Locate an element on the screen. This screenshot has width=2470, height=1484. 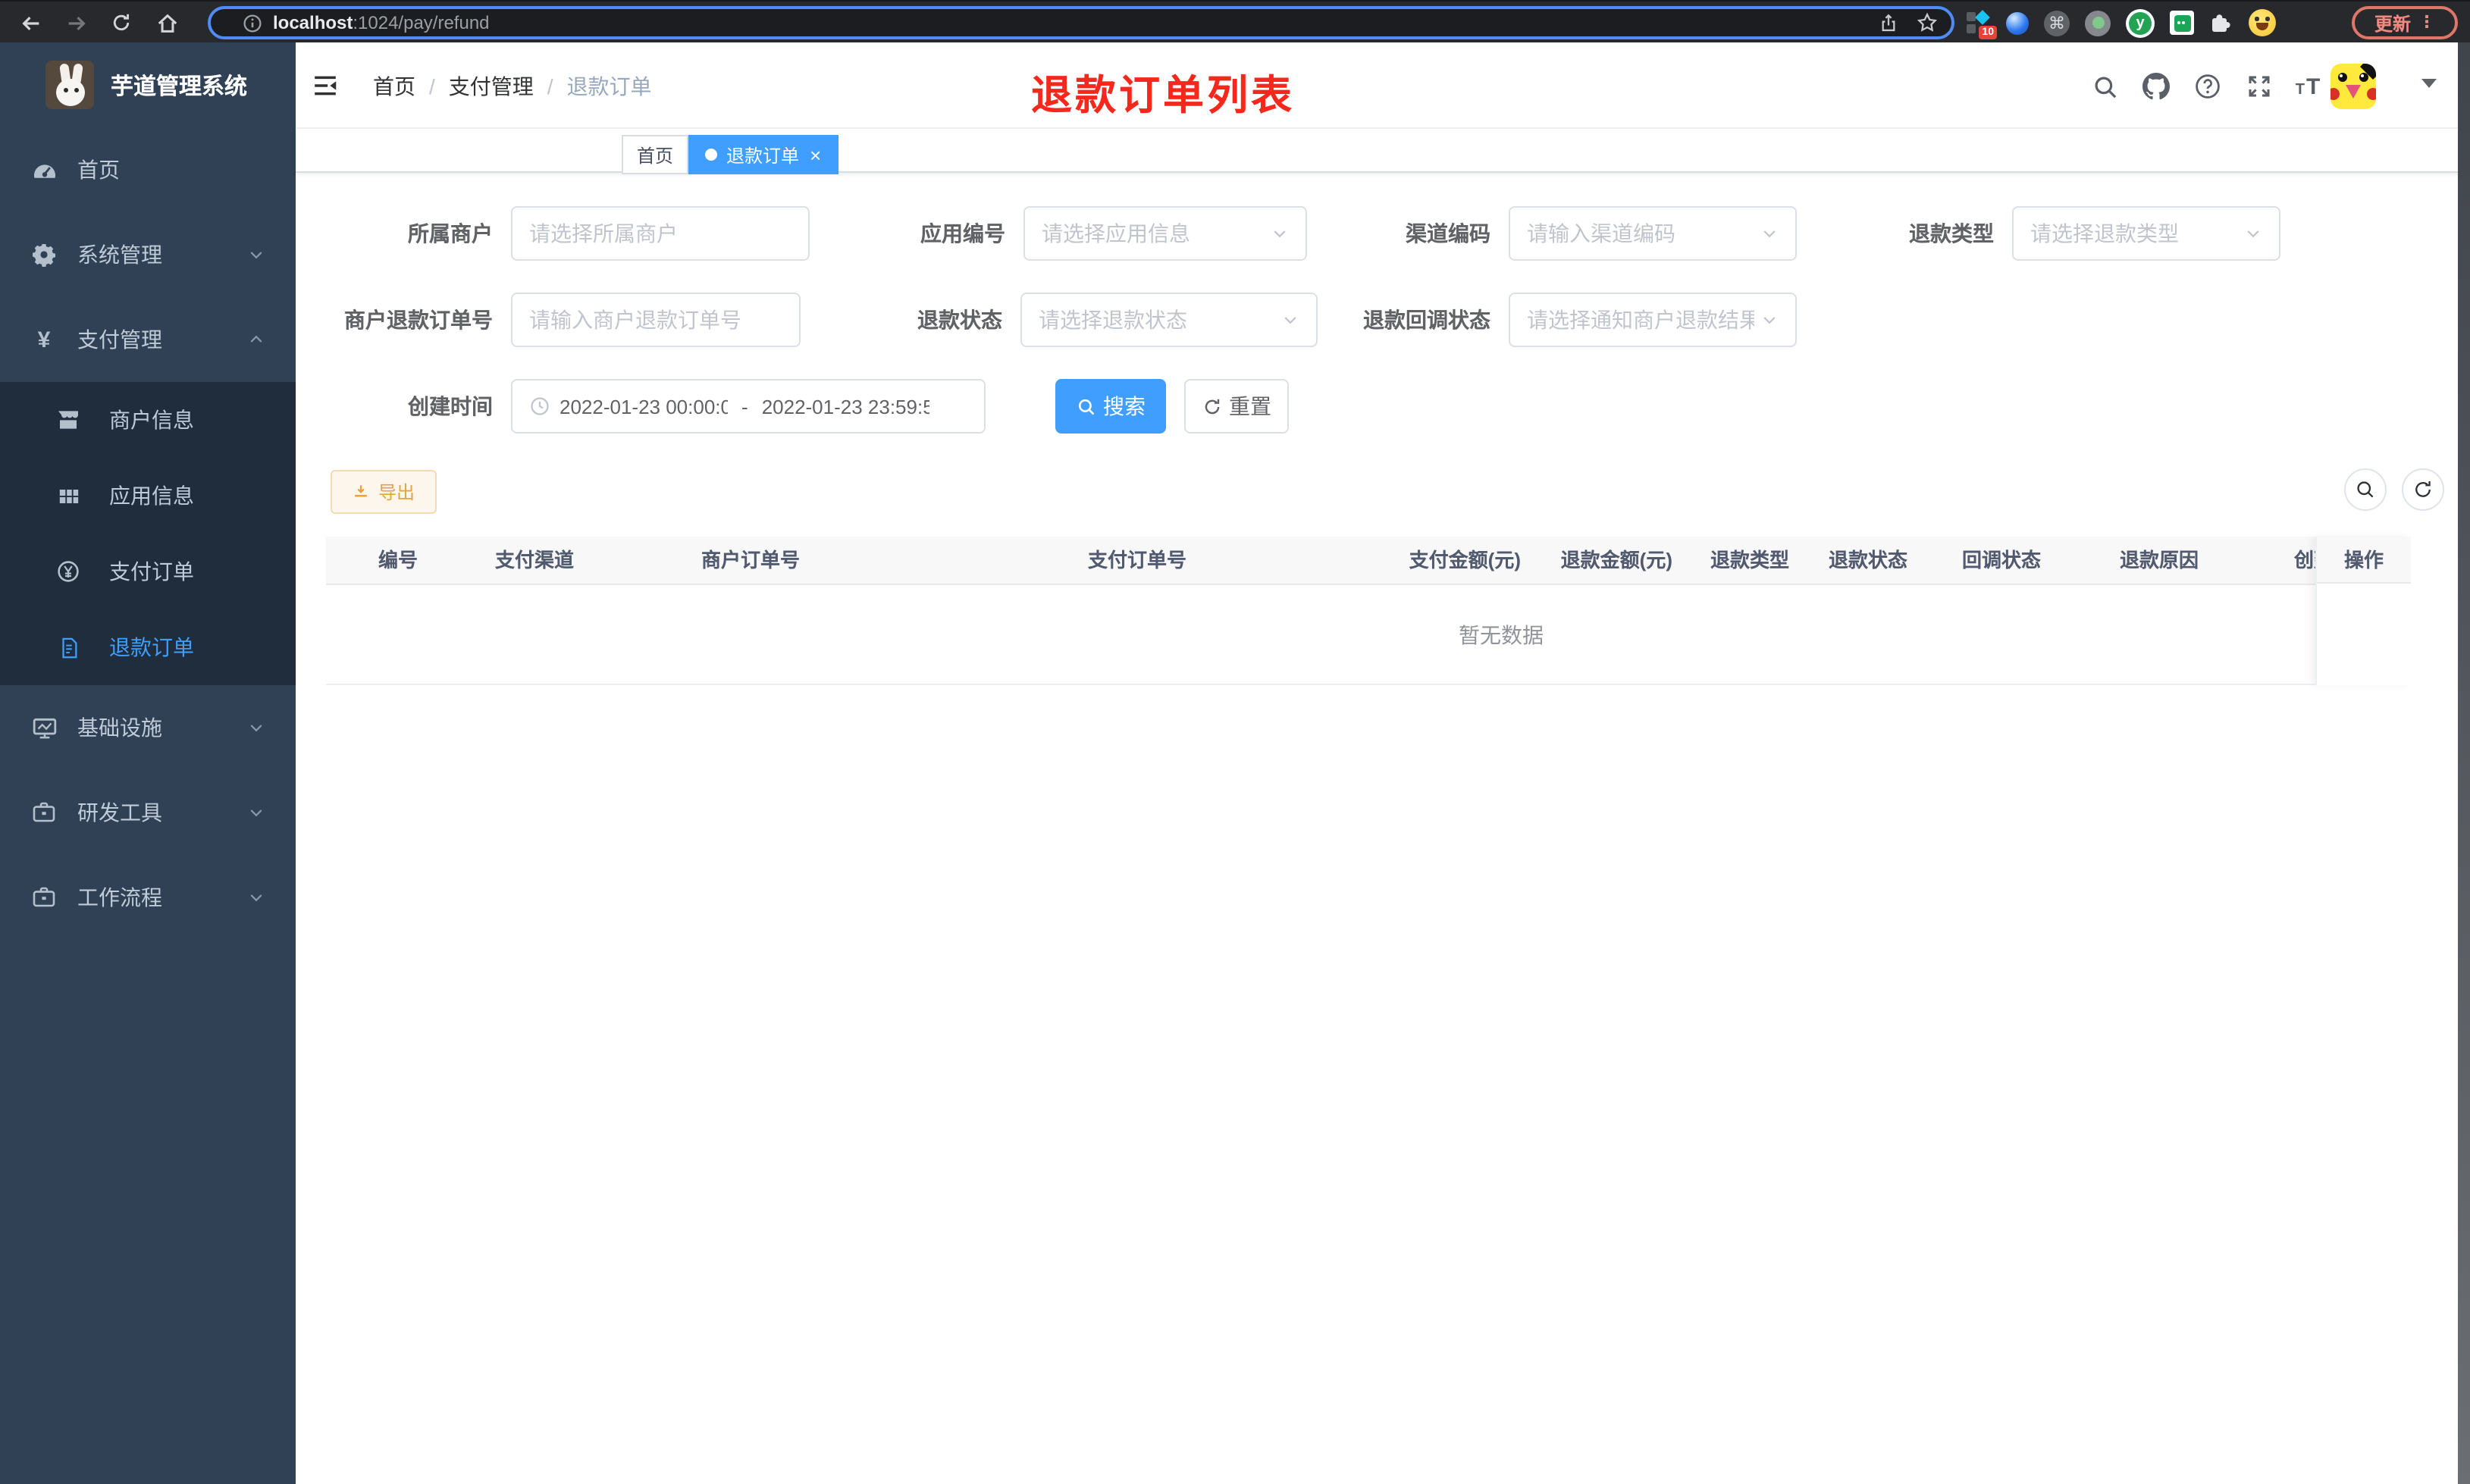
tab-label: 退款订单 is located at coordinates (763, 155).